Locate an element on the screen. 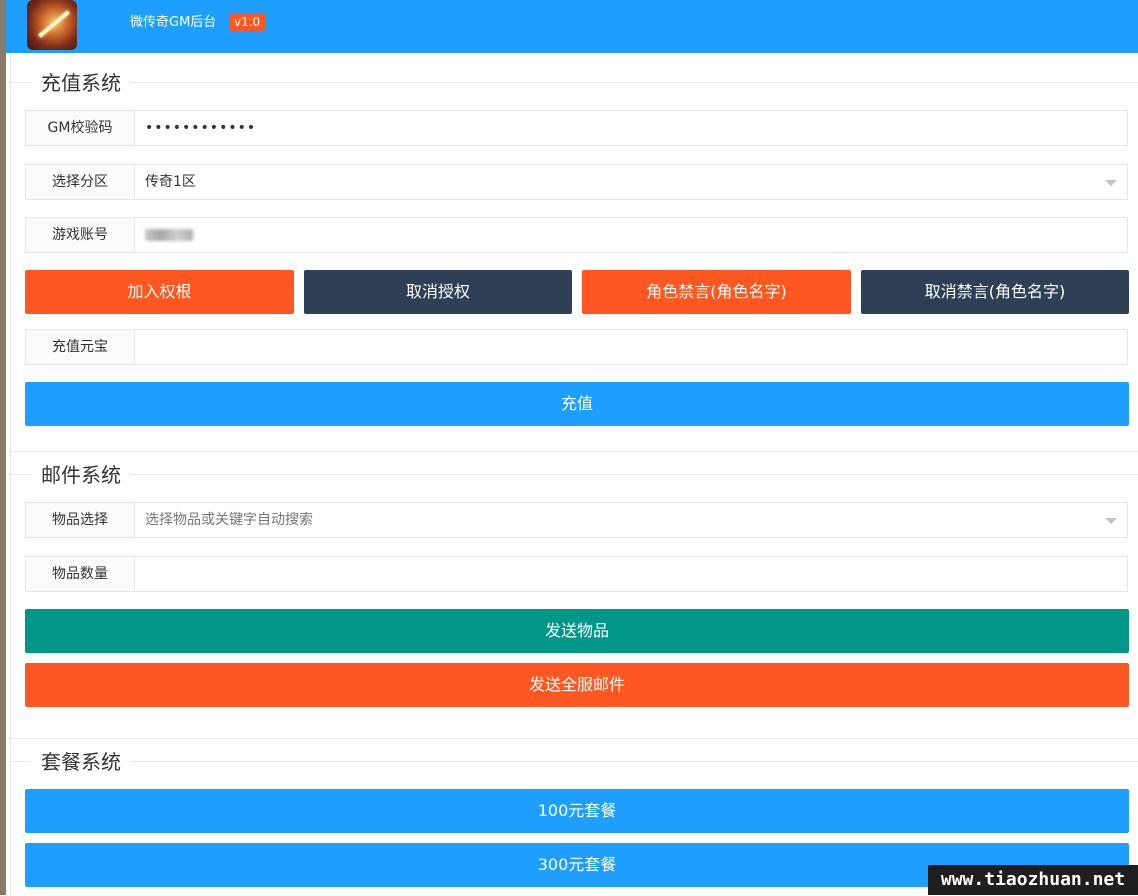  blurred-account-value is located at coordinates (169, 235).